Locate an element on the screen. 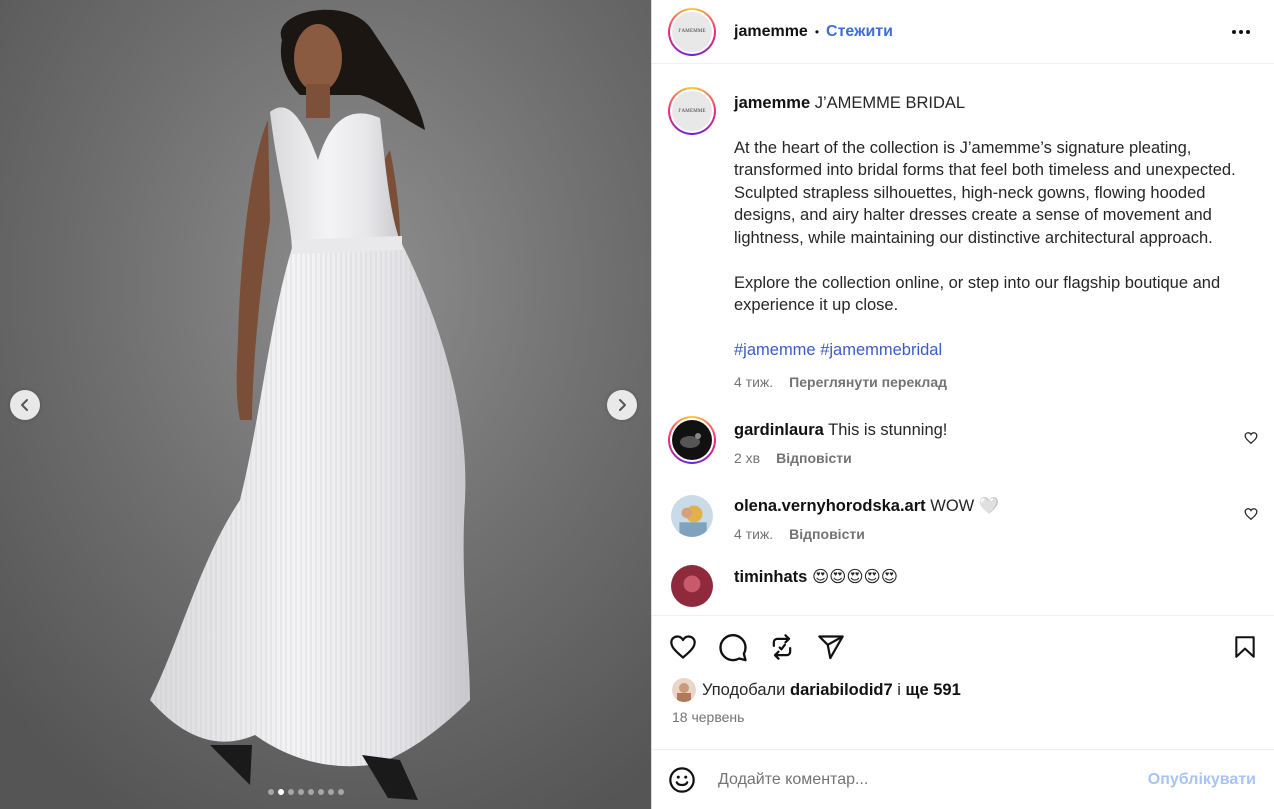 The height and width of the screenshot is (809, 1274). comment-username: timinhats is located at coordinates (770, 577).